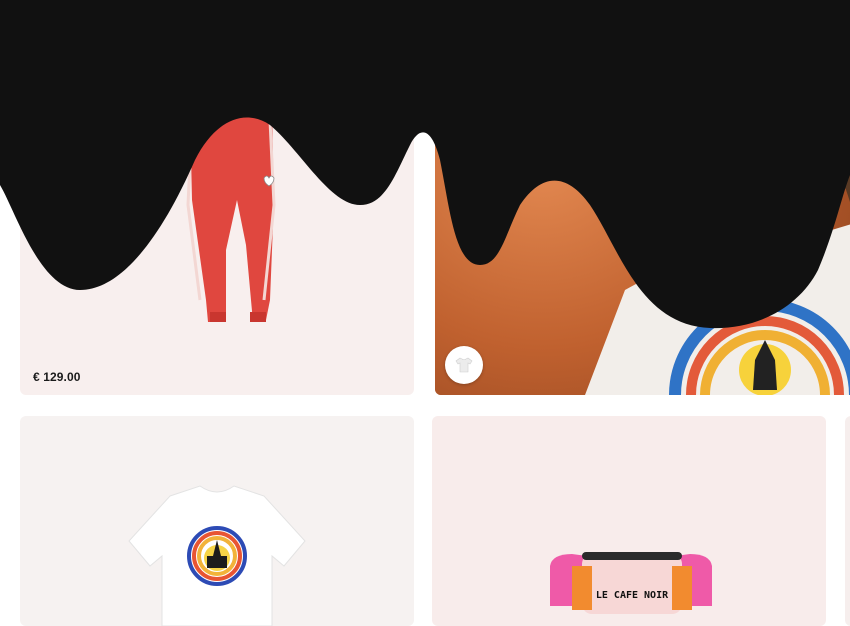  What do you see at coordinates (632, 595) in the screenshot?
I see `bag-print-text: LE CAFE NOIR` at bounding box center [632, 595].